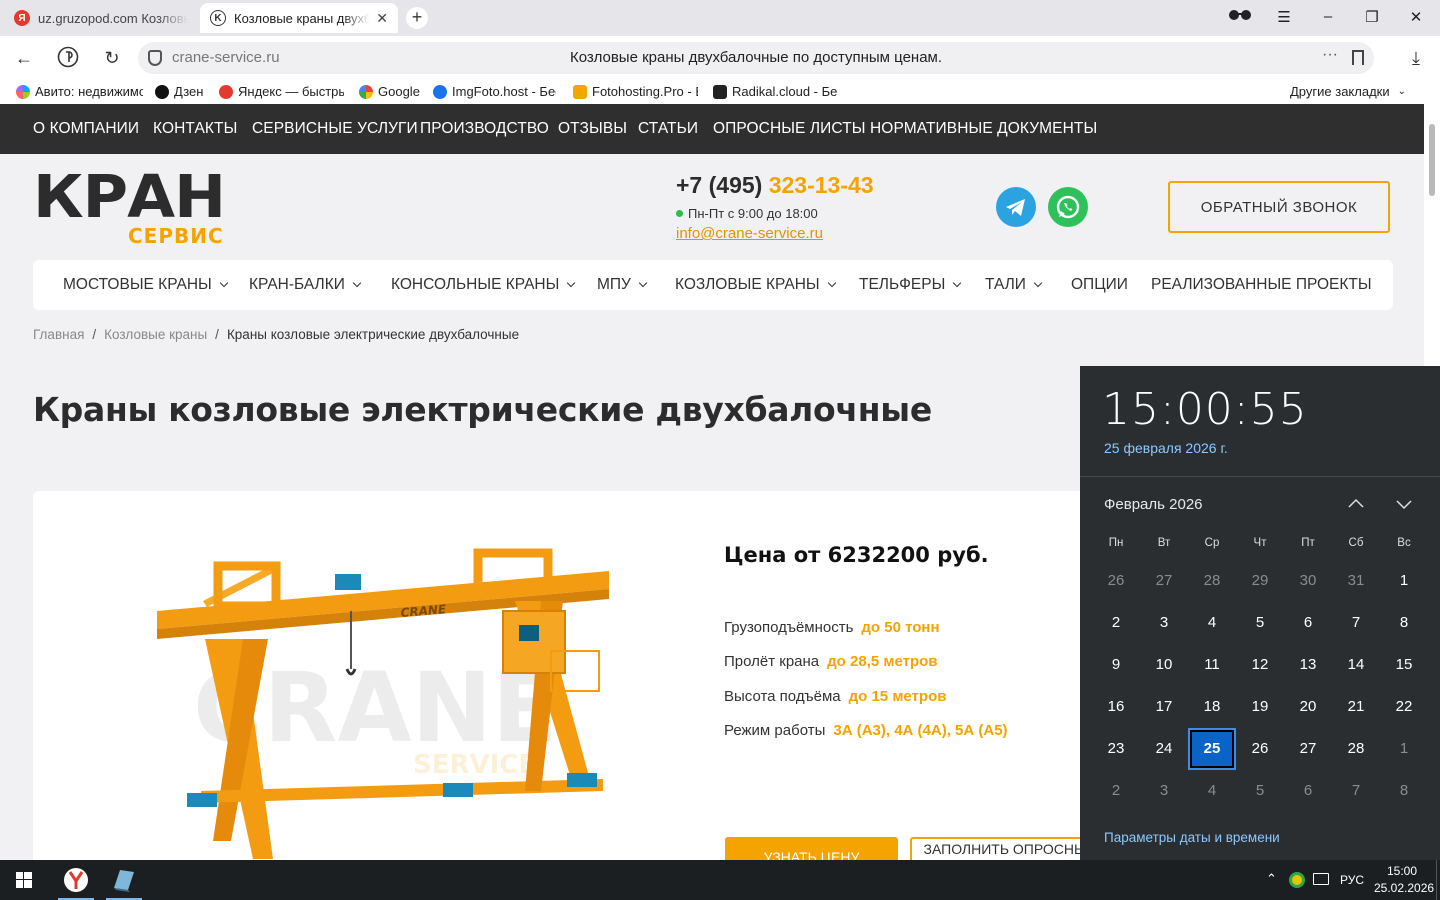 The height and width of the screenshot is (900, 1440). What do you see at coordinates (1116, 665) in the screenshot?
I see `calendar-day: 9` at bounding box center [1116, 665].